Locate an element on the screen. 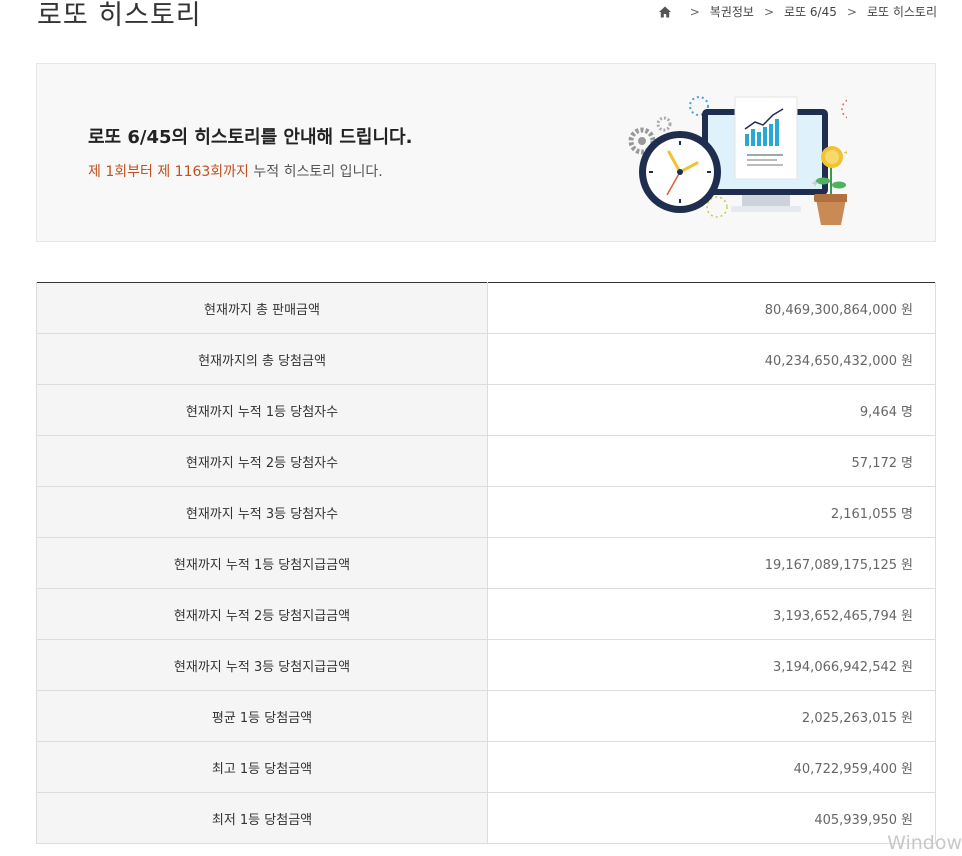 This screenshot has height=856, width=962. row-value-cell: 3,194,066,942,542 원 is located at coordinates (711, 665).